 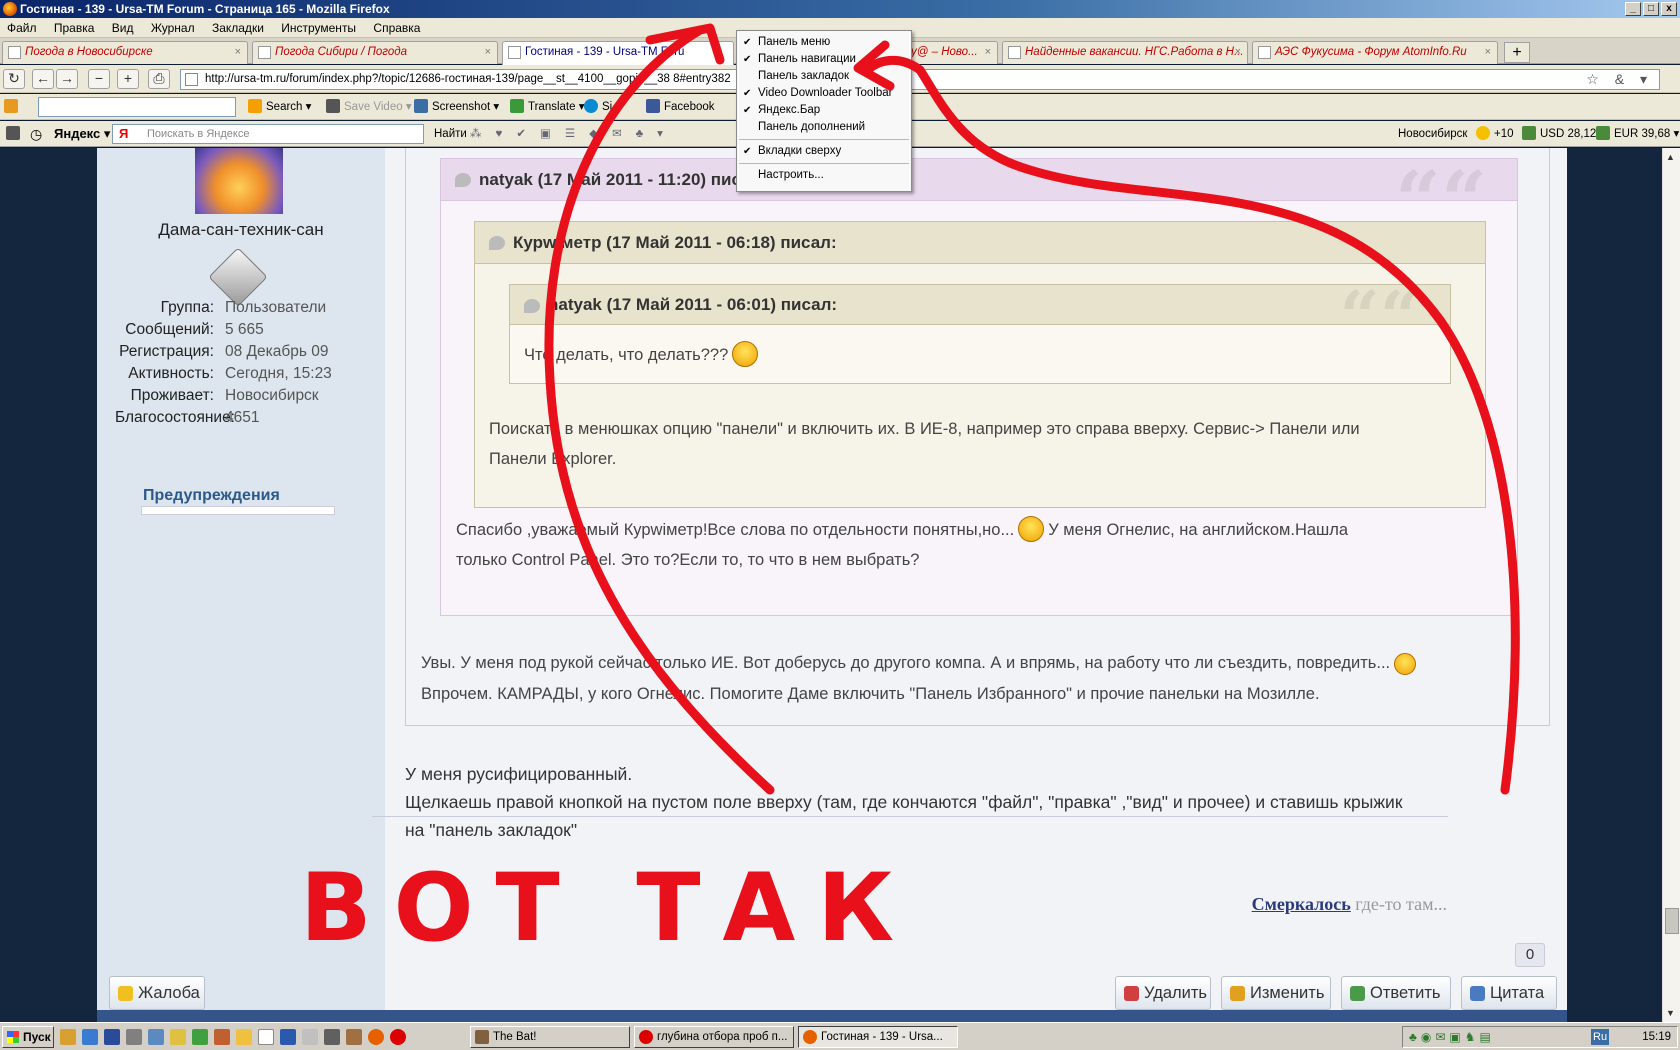 What do you see at coordinates (1452, 1037) in the screenshot?
I see `tray-icons: ♣◉✉▣♞▤` at bounding box center [1452, 1037].